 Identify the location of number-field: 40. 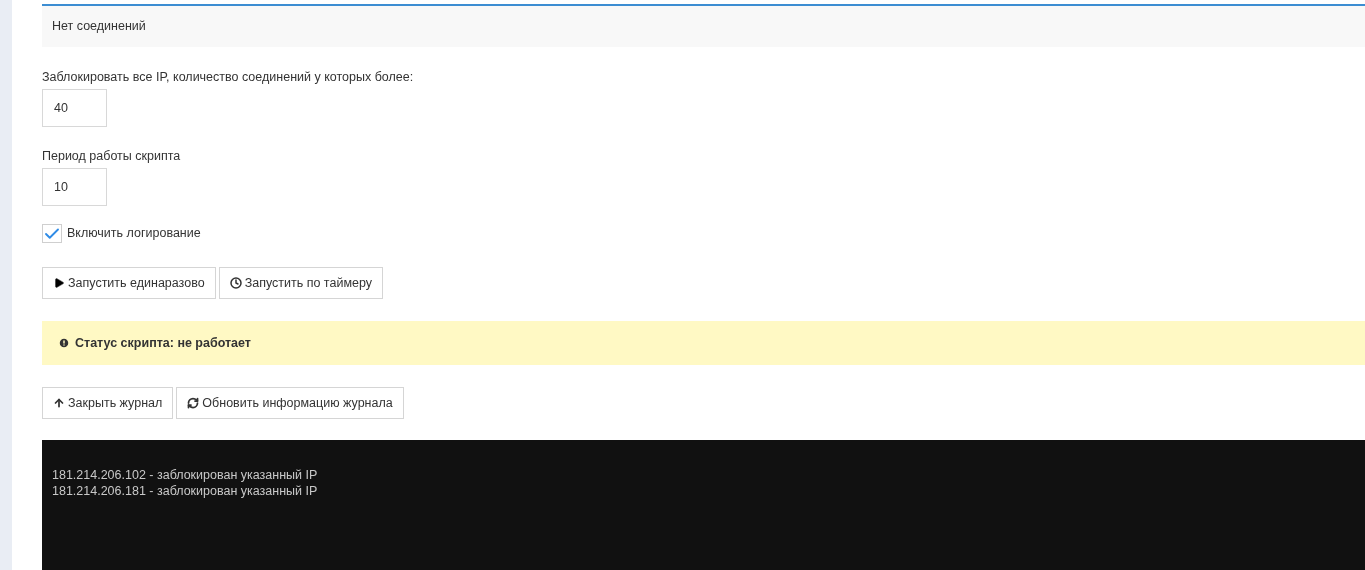
(74, 108).